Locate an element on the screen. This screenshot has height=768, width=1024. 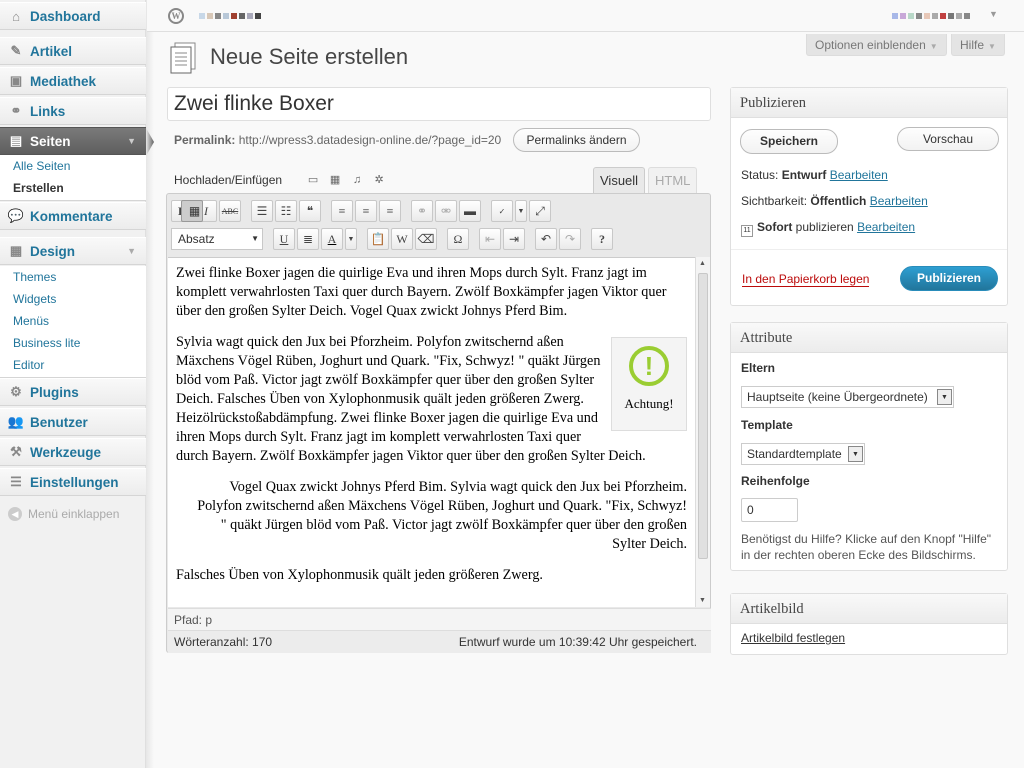
submenu-item-business-lite: Business lite is located at coordinates (73, 343).